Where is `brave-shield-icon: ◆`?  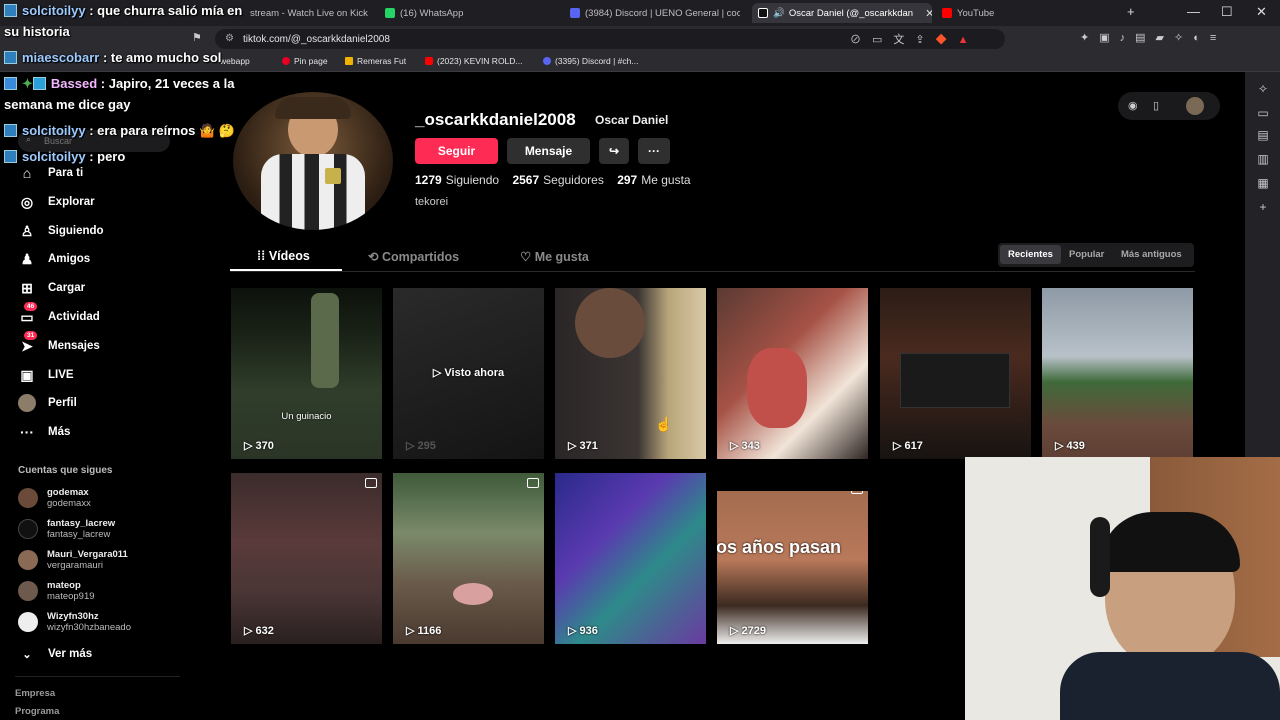 brave-shield-icon: ◆ is located at coordinates (947, 40).